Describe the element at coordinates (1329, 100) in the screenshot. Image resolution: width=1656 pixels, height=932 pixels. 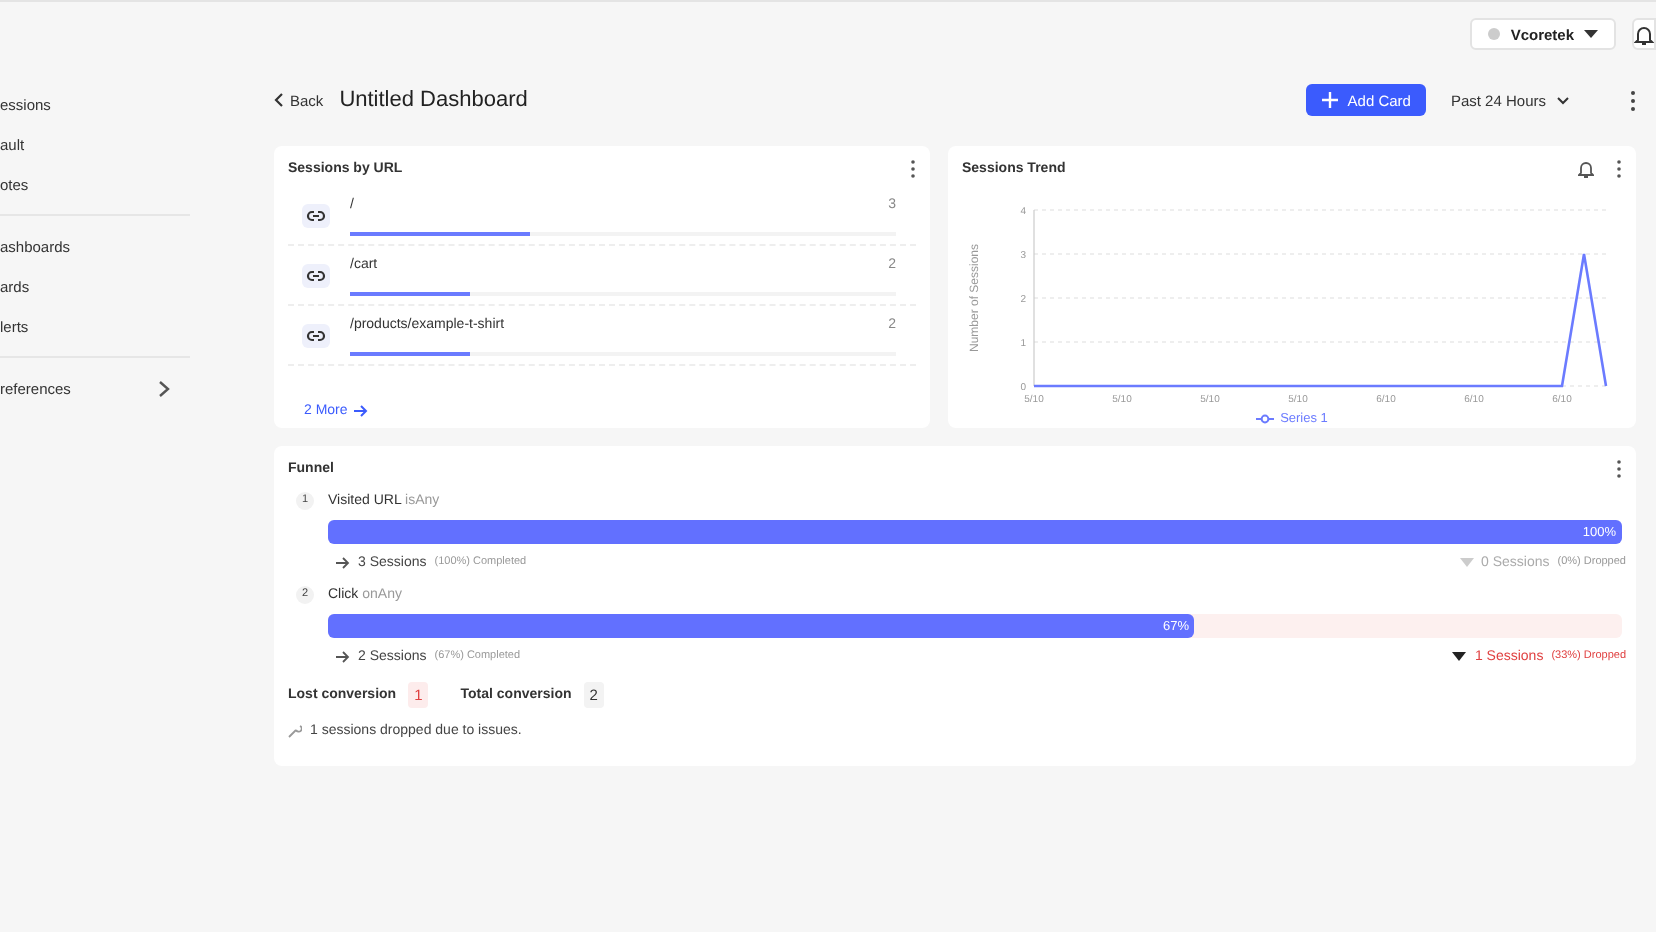
I see `plus-icon` at that location.